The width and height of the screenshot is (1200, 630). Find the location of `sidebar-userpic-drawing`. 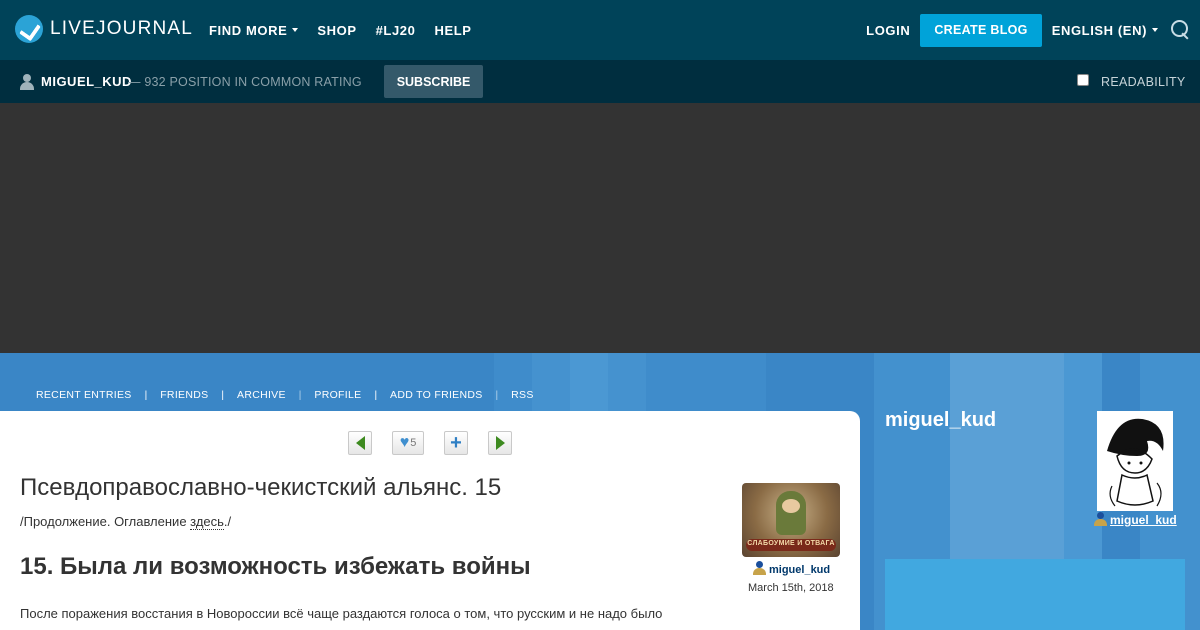

sidebar-userpic-drawing is located at coordinates (1135, 462).